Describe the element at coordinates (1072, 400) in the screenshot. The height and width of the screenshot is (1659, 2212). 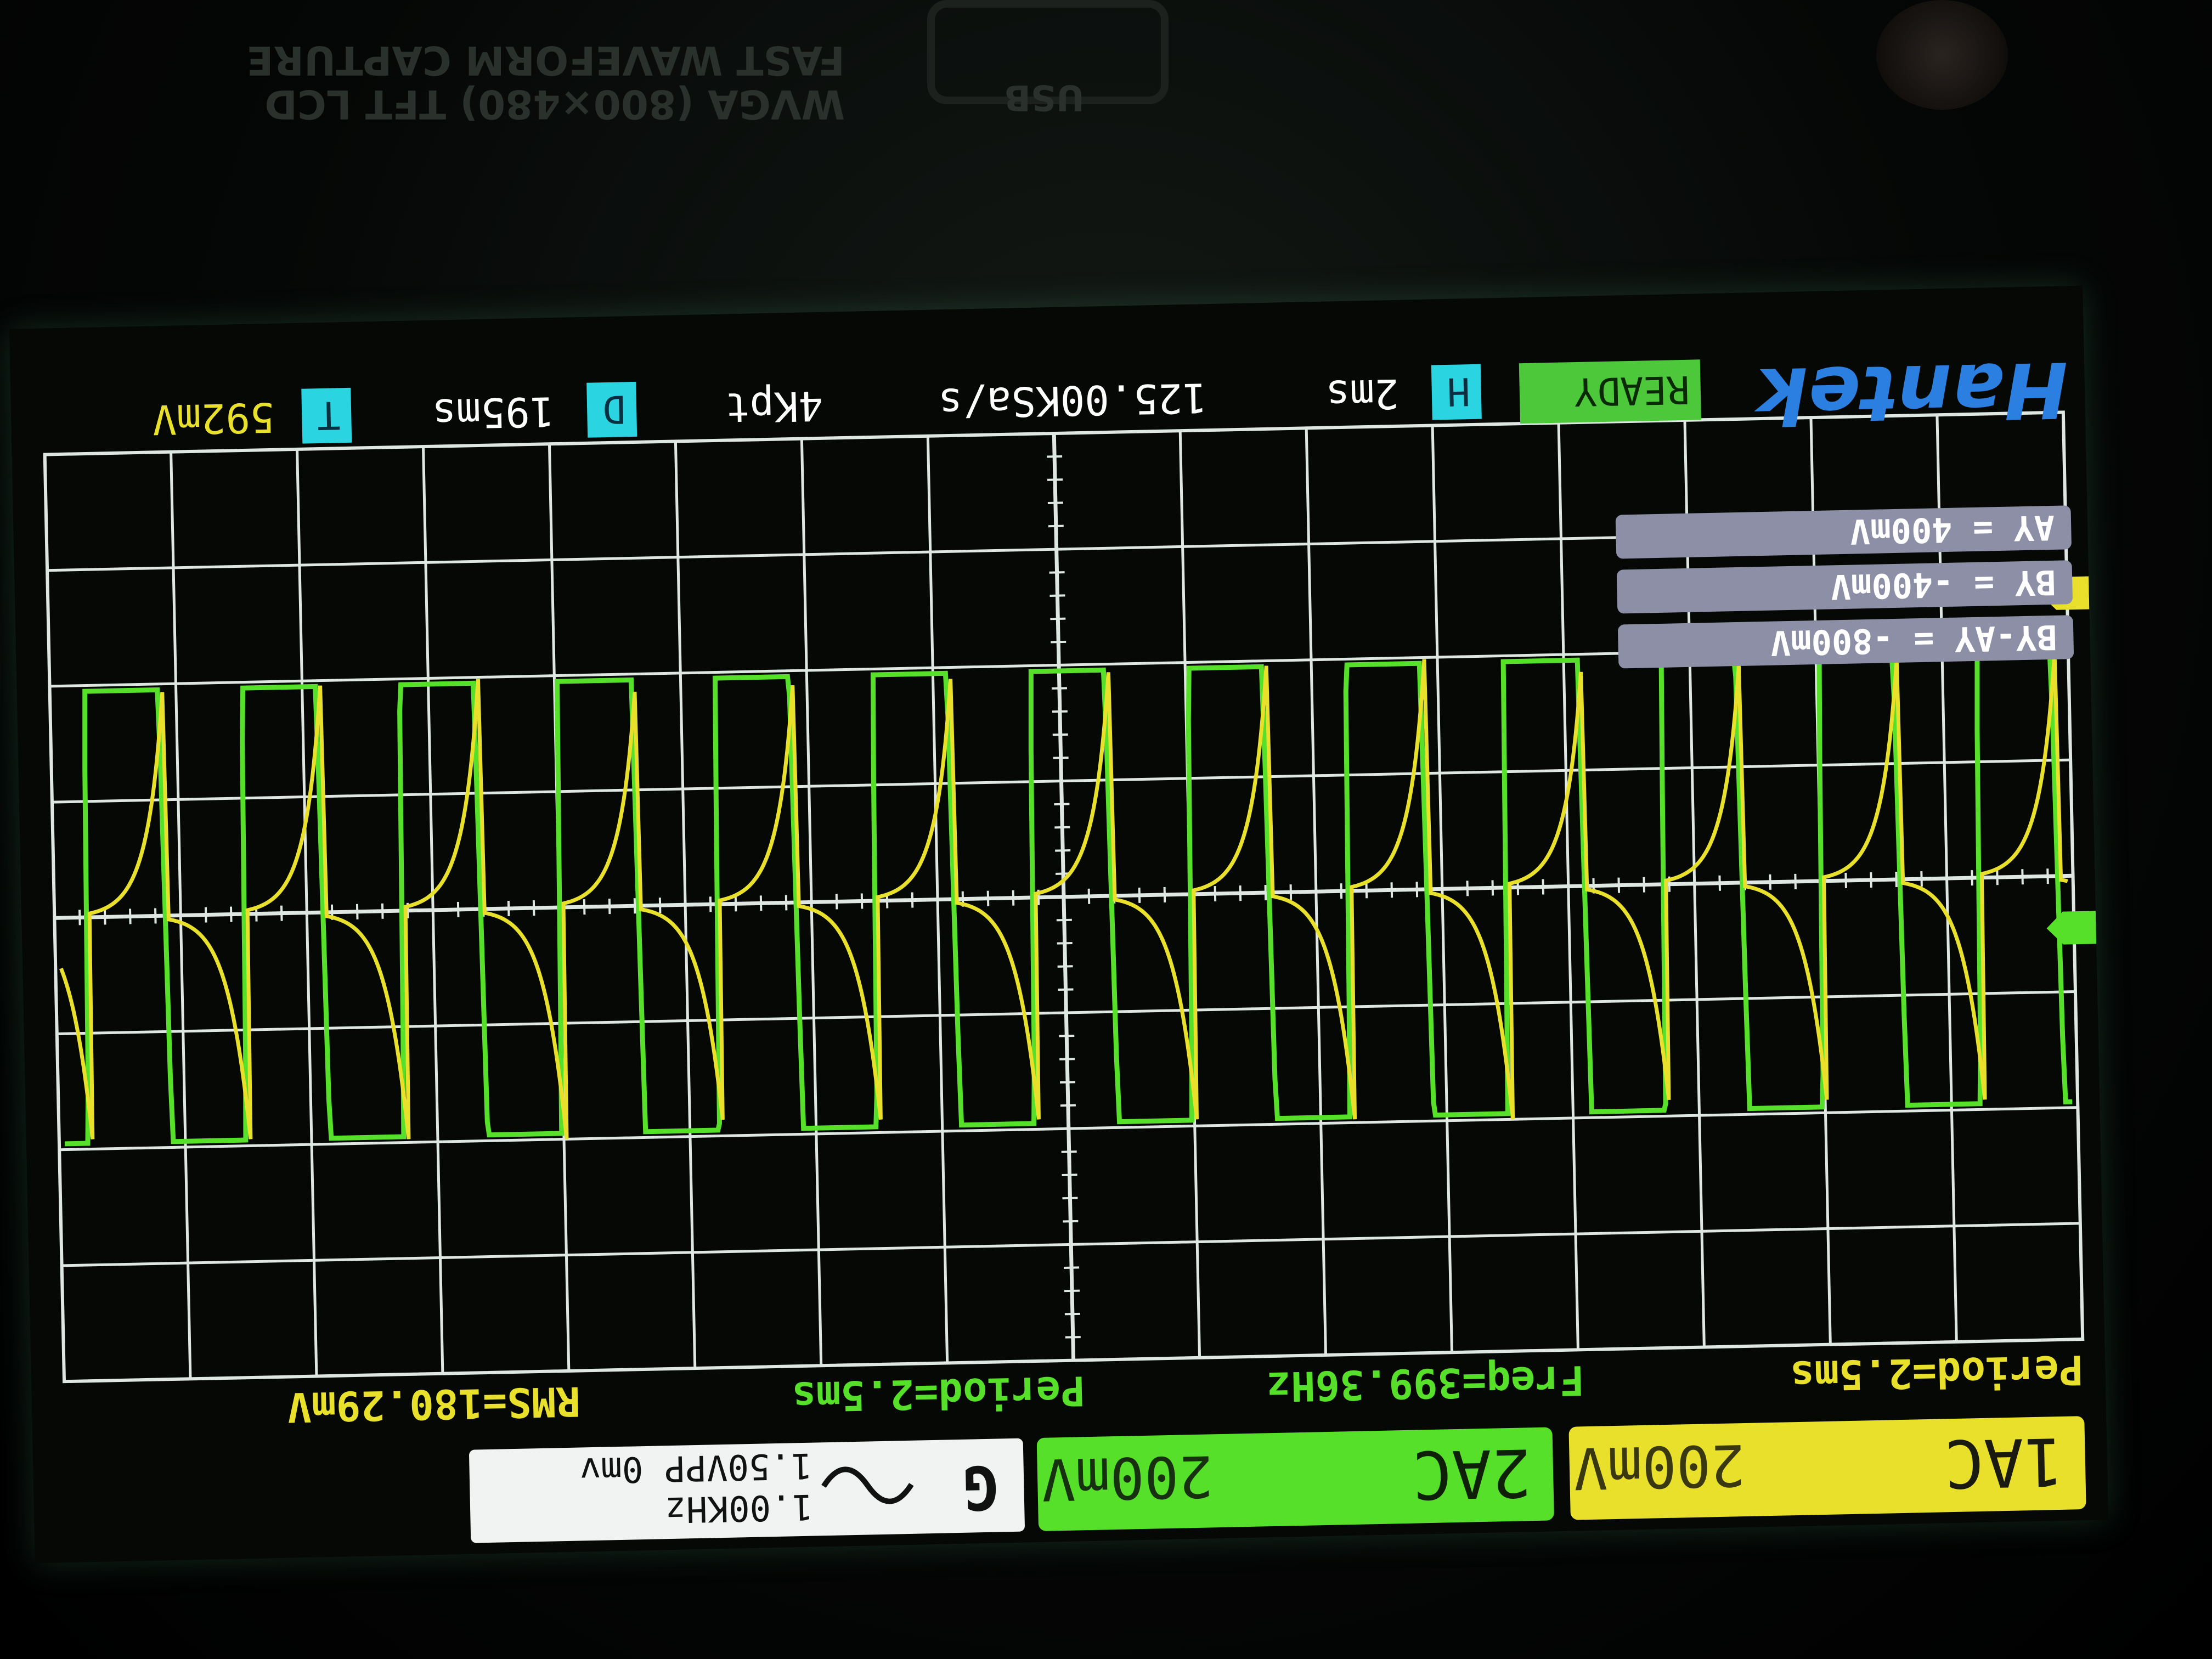
I see `sample-rate: 125.00KSa/s` at that location.